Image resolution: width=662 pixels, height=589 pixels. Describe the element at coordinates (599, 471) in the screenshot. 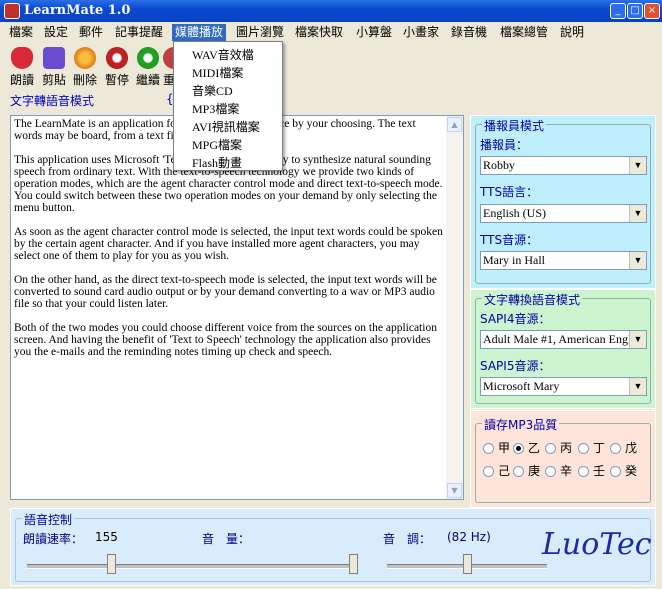

I see `quality-option-9: 壬` at that location.